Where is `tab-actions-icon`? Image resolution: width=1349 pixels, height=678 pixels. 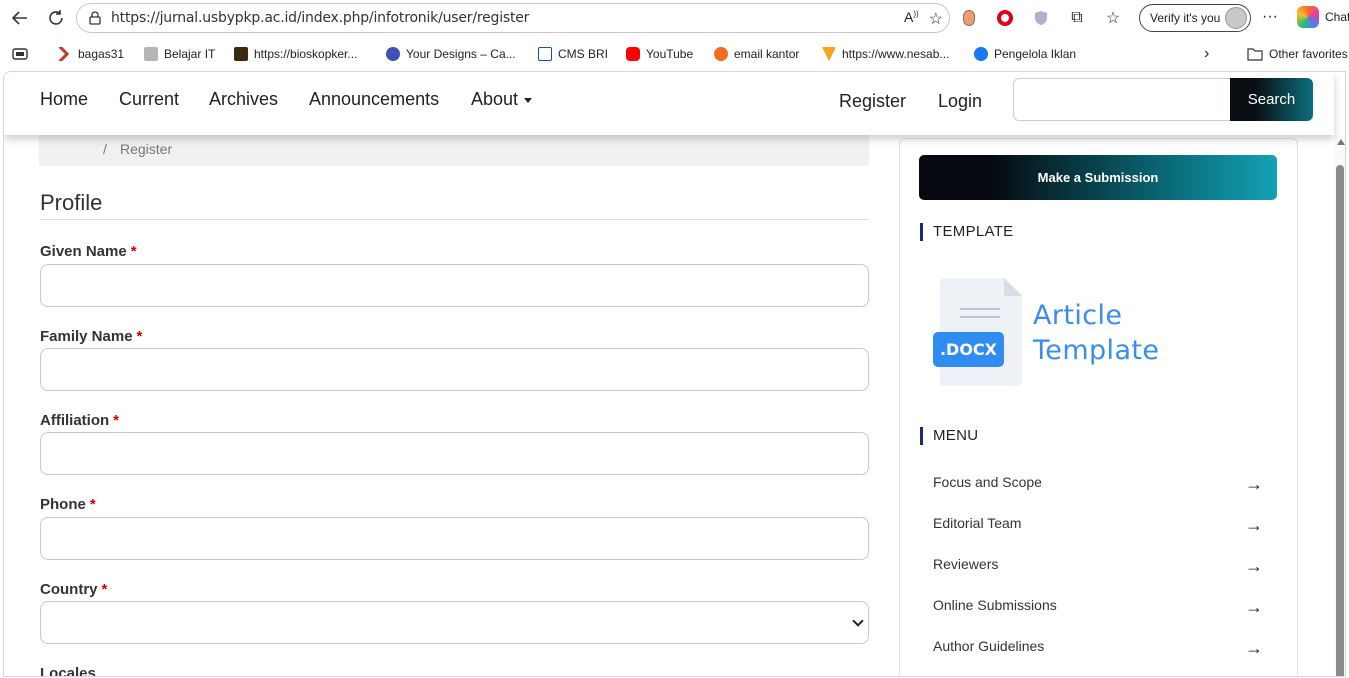 tab-actions-icon is located at coordinates (20, 54).